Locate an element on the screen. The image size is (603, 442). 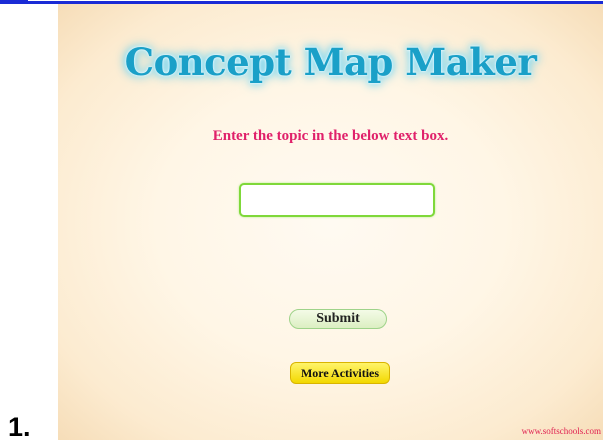
page-number: 1. is located at coordinates (19, 427).